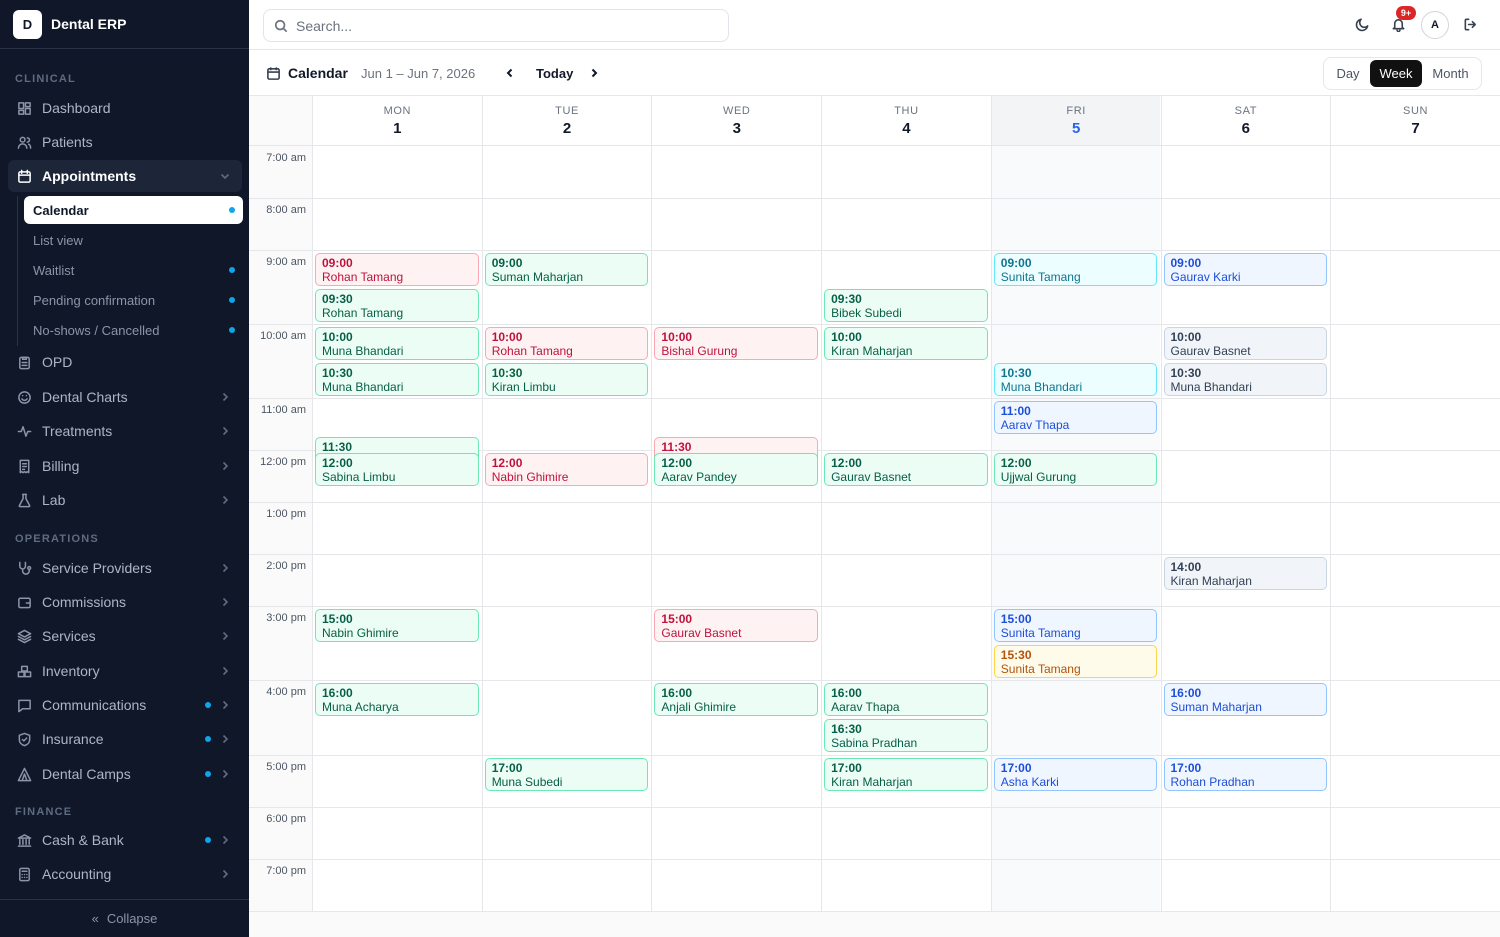 This screenshot has width=1500, height=937. I want to click on day-header: FRI 5, so click(1075, 121).